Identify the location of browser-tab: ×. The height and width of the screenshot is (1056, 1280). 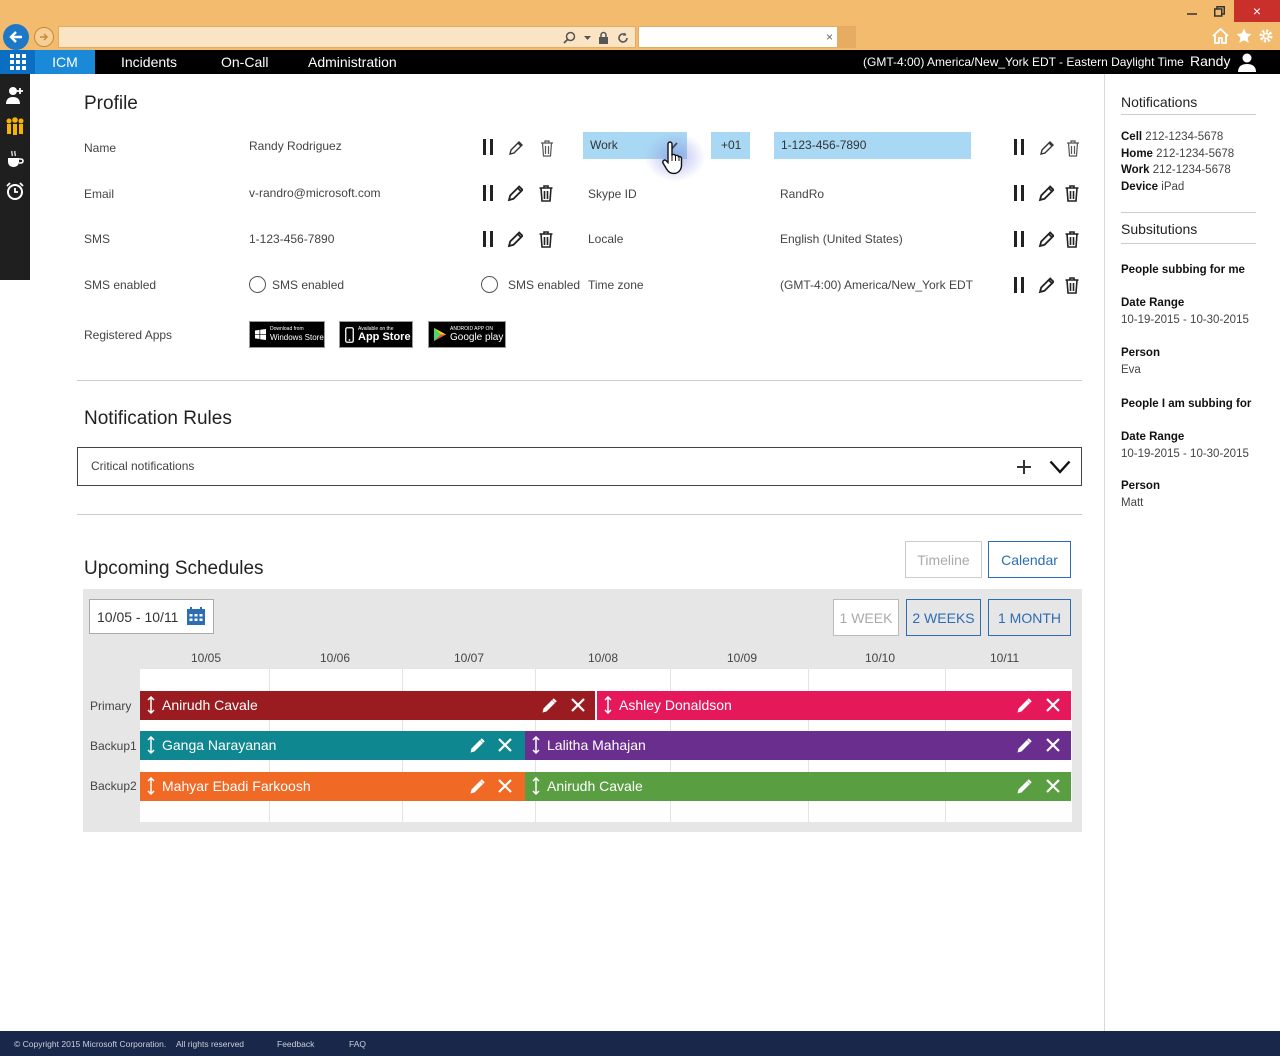
(738, 37).